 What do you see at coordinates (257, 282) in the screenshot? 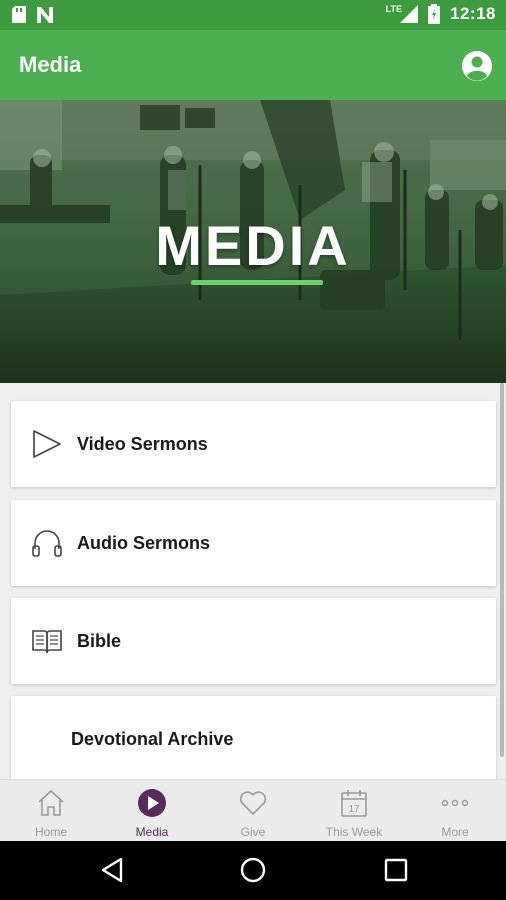
I see `hero-underline` at bounding box center [257, 282].